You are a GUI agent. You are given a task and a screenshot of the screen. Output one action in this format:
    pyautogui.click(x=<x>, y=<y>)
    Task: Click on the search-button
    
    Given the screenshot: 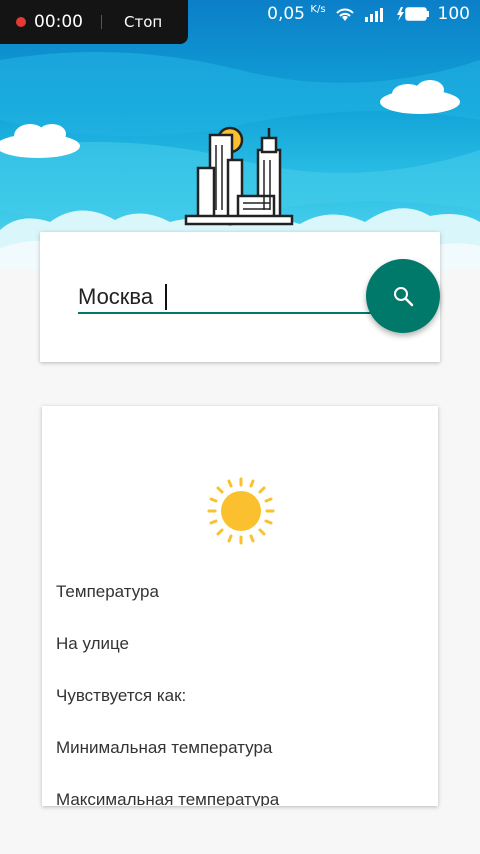 What is the action you would take?
    pyautogui.click(x=403, y=296)
    